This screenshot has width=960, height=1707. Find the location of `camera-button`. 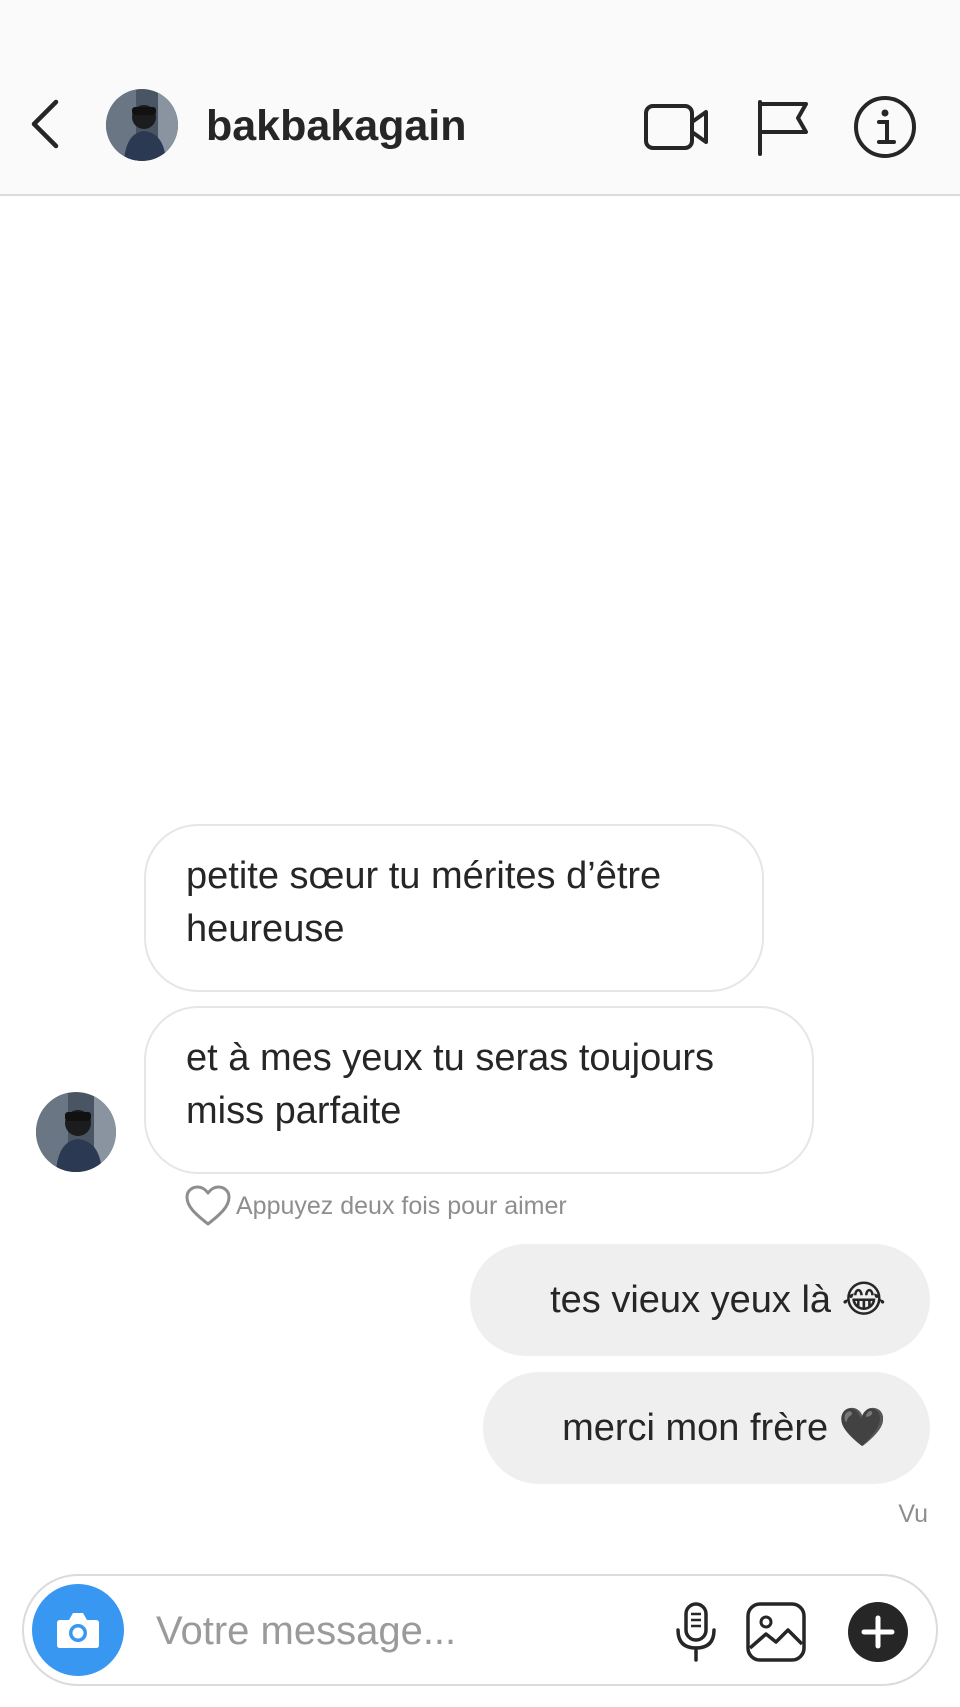

camera-button is located at coordinates (78, 1630).